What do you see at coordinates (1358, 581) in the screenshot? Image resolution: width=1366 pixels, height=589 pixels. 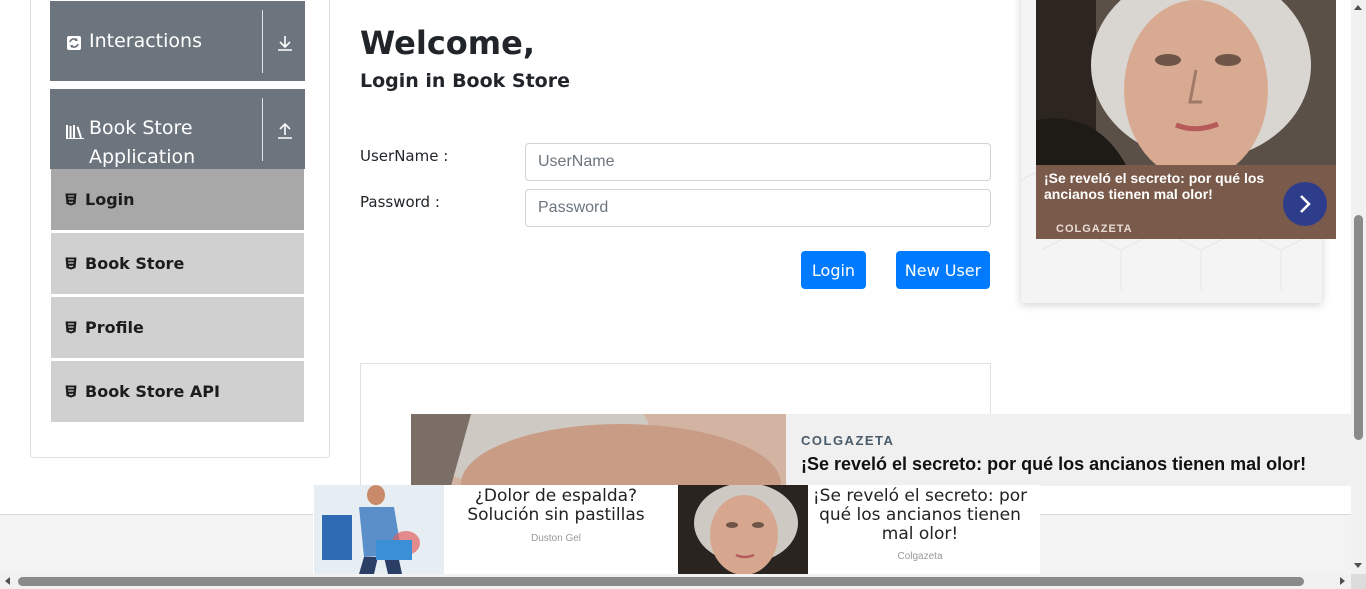 I see `scrollbar-corner` at bounding box center [1358, 581].